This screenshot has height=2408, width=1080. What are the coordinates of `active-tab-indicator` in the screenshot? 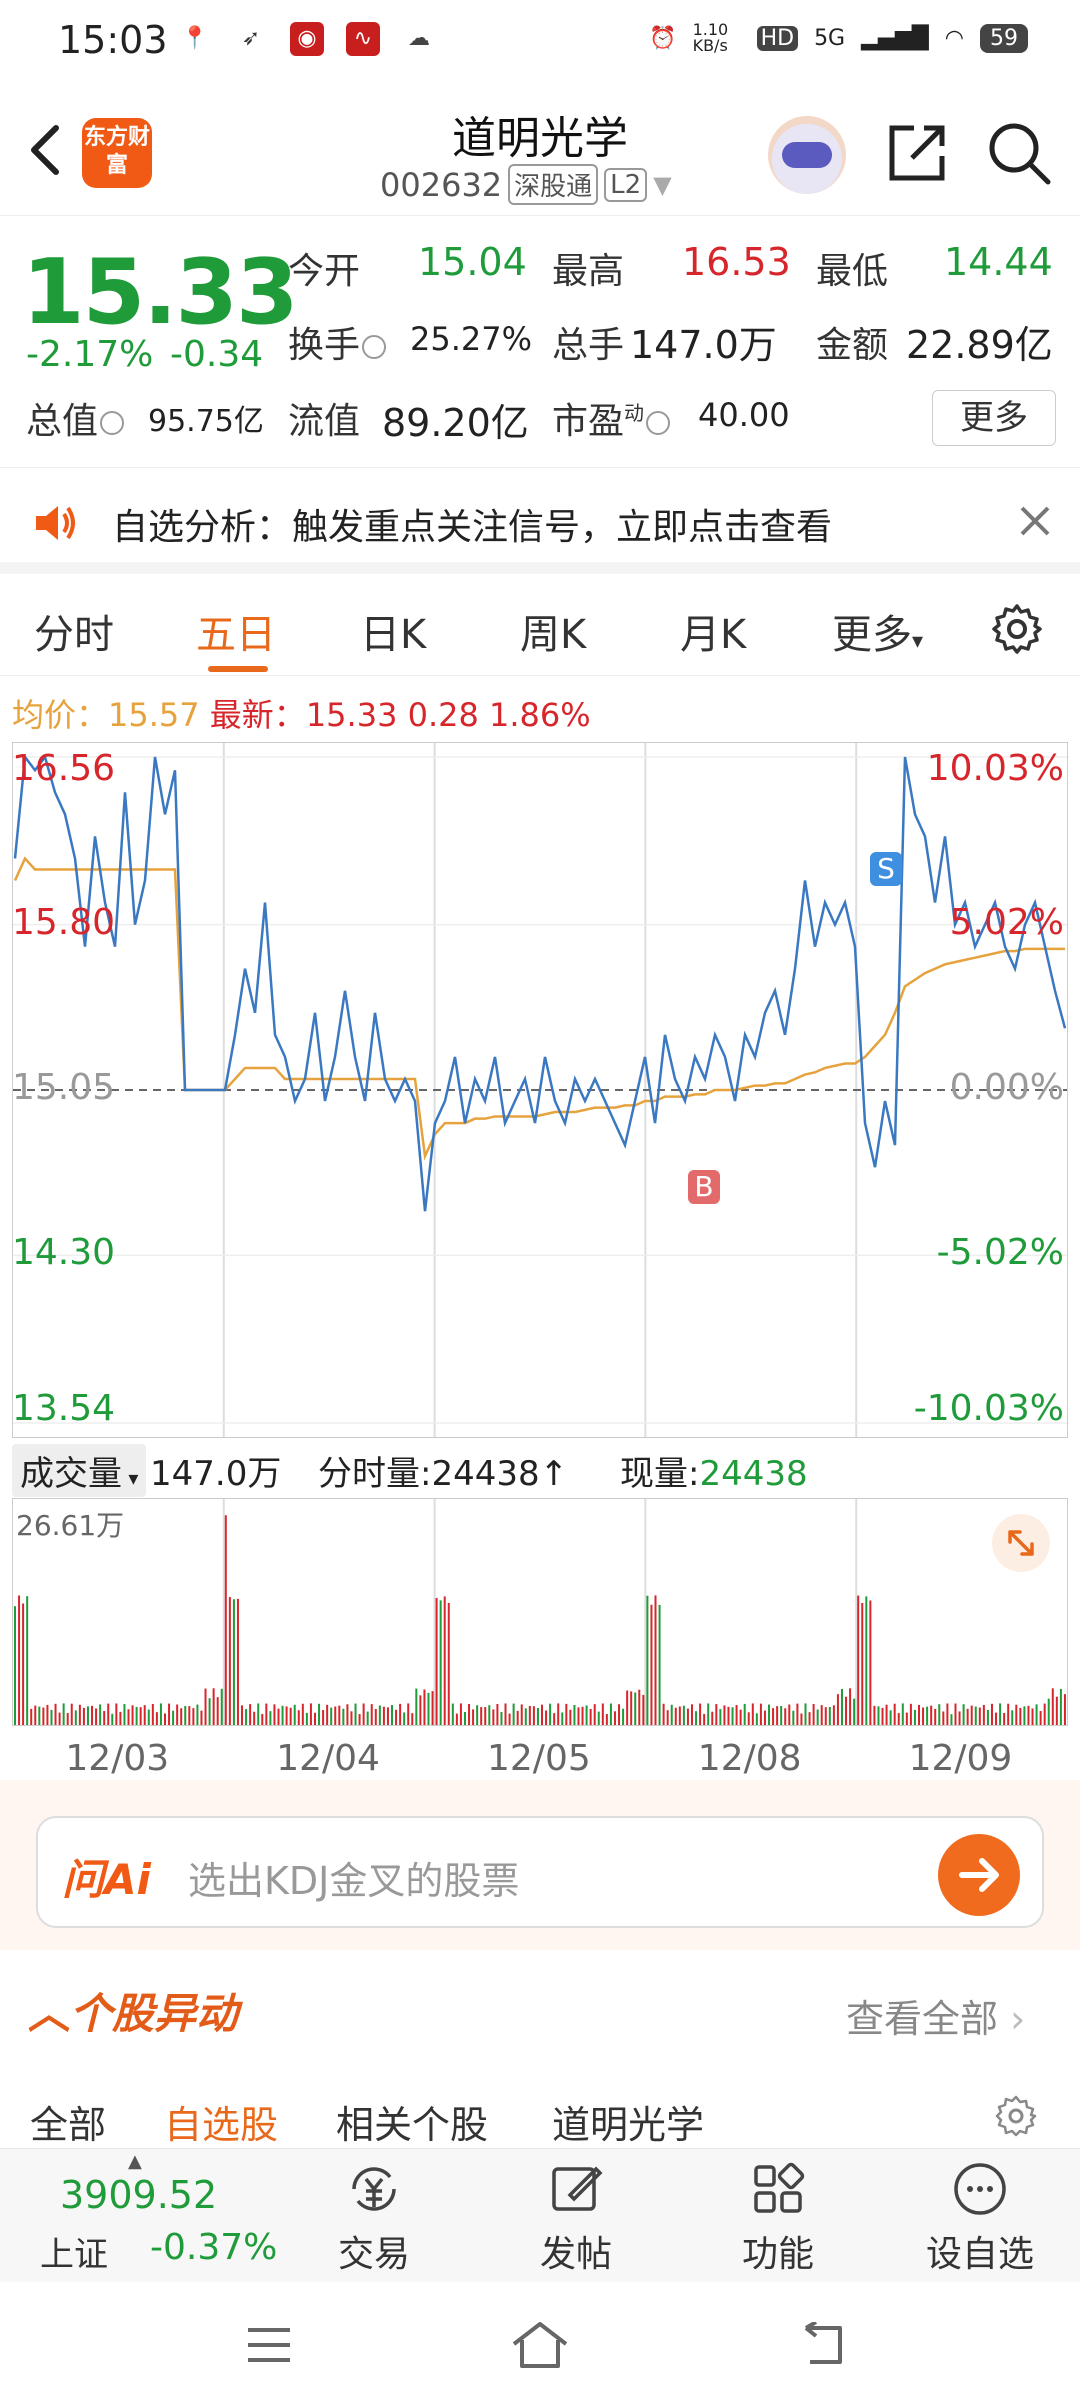 It's located at (238, 669).